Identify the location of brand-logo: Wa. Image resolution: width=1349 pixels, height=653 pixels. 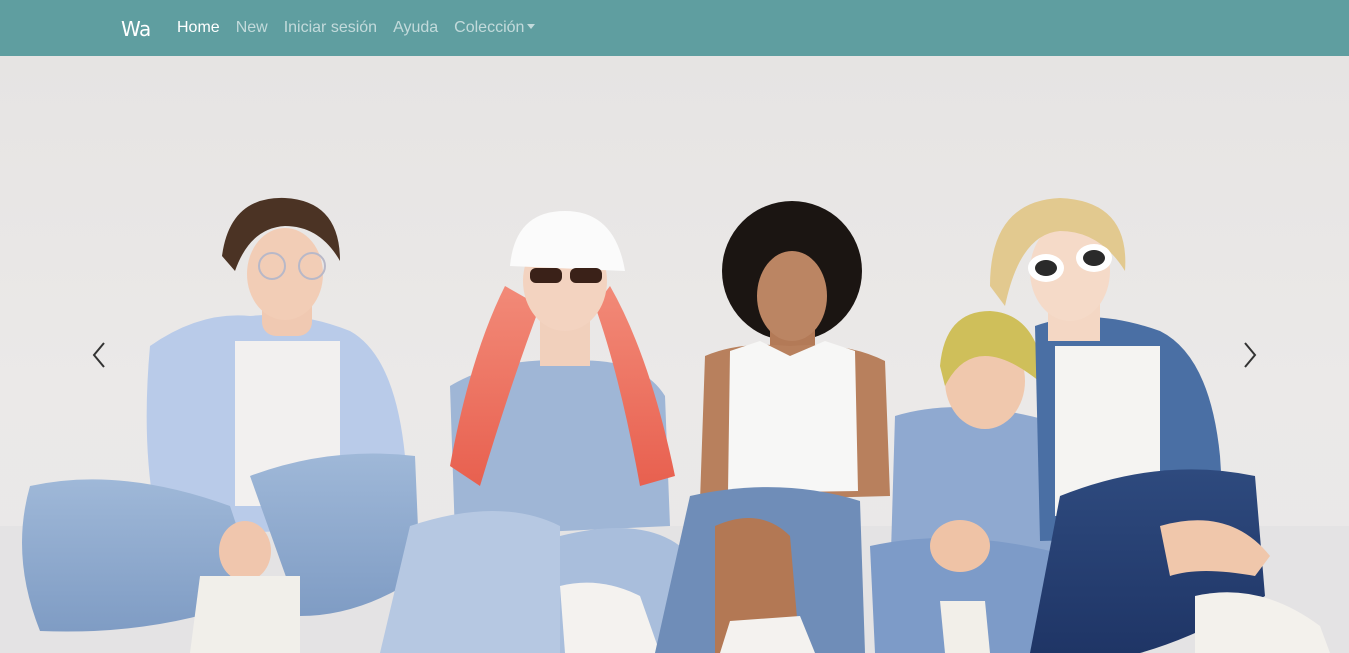
(136, 29).